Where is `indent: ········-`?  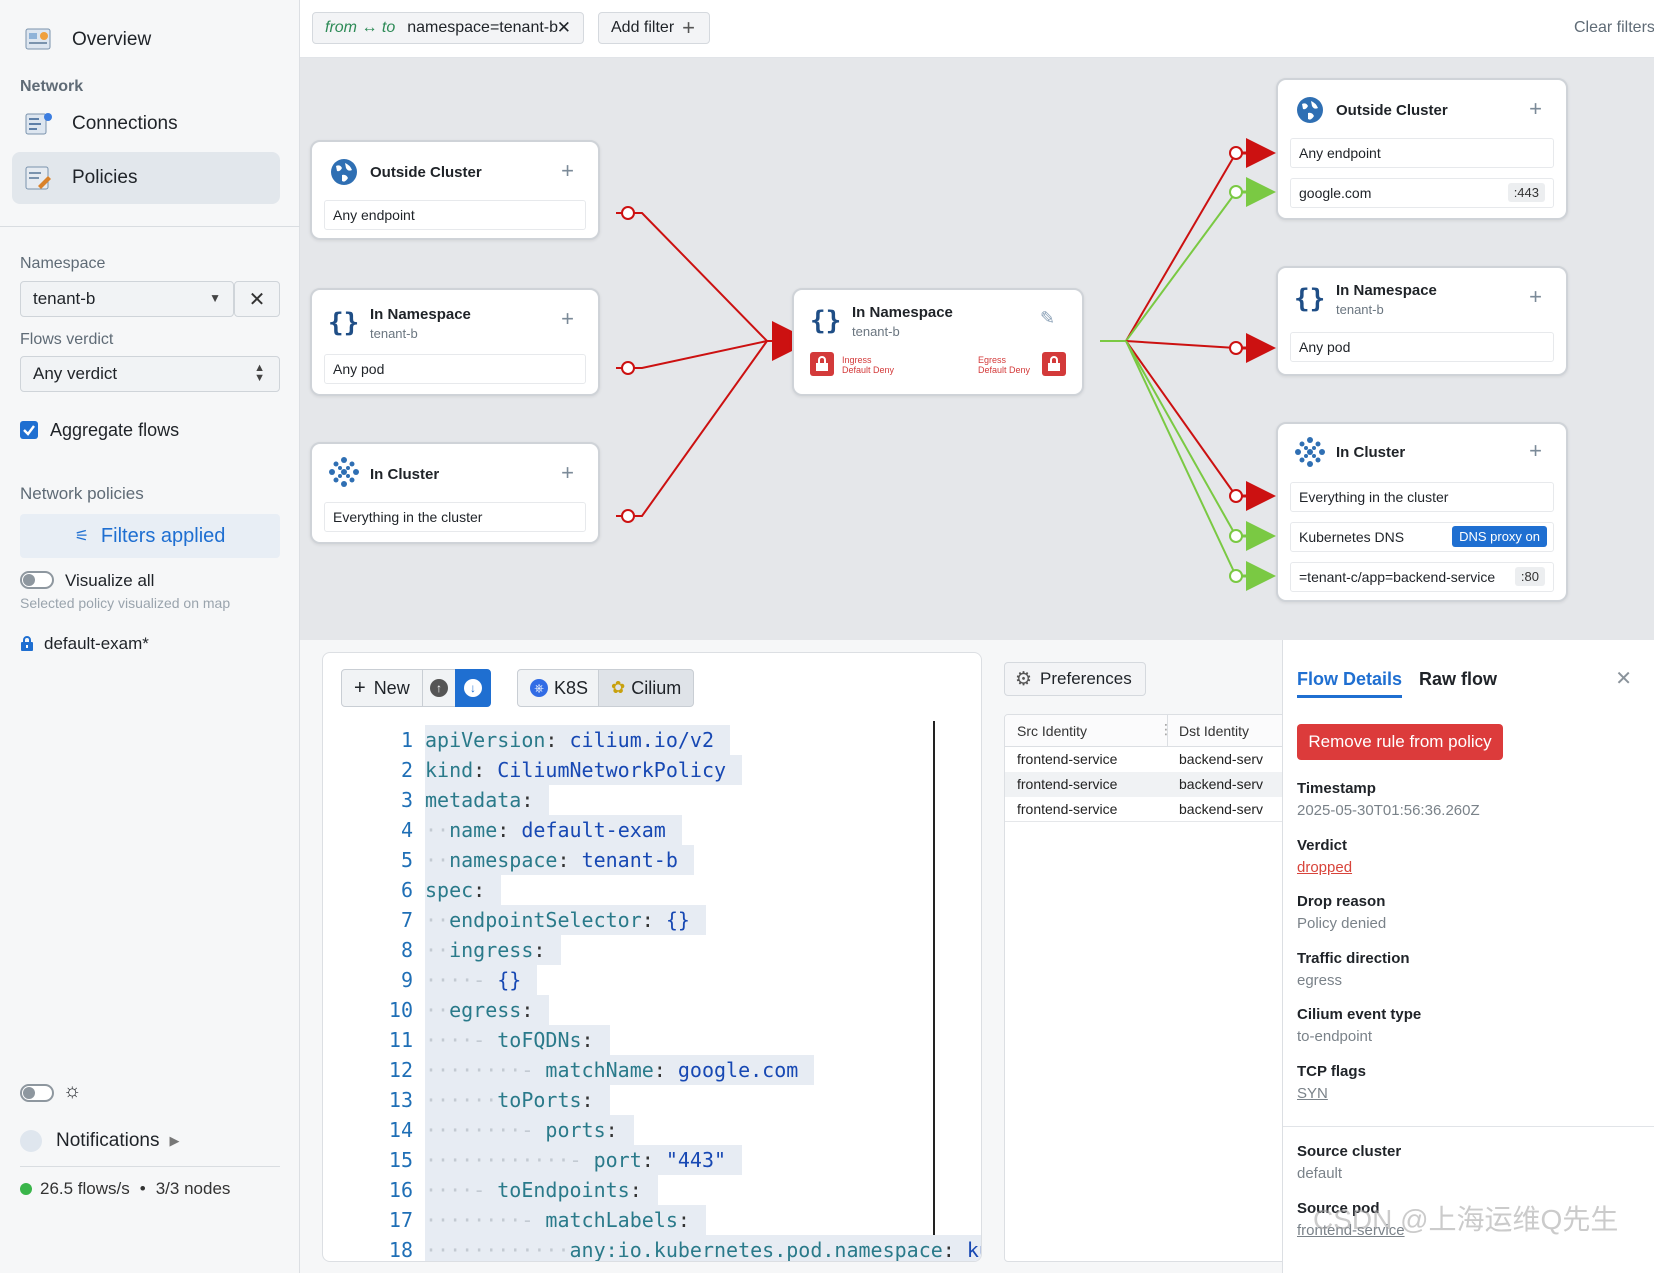 indent: ········- is located at coordinates (485, 1220).